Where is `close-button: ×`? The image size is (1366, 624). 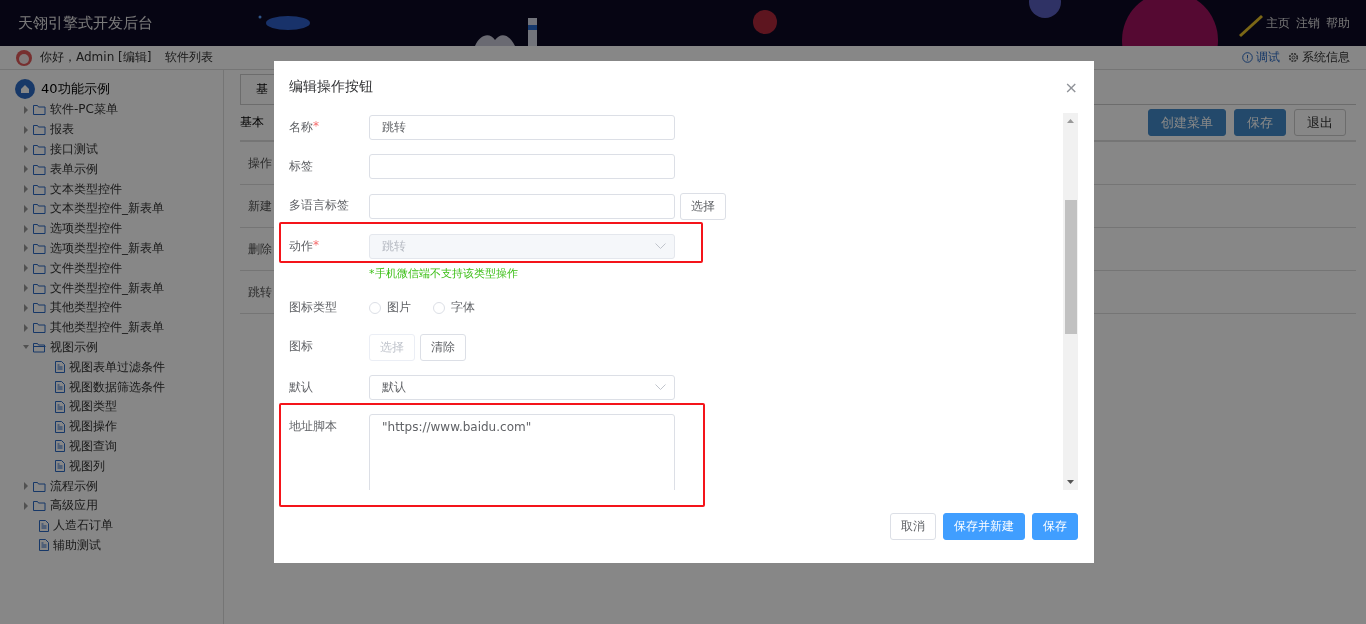
close-button: × is located at coordinates (1071, 87).